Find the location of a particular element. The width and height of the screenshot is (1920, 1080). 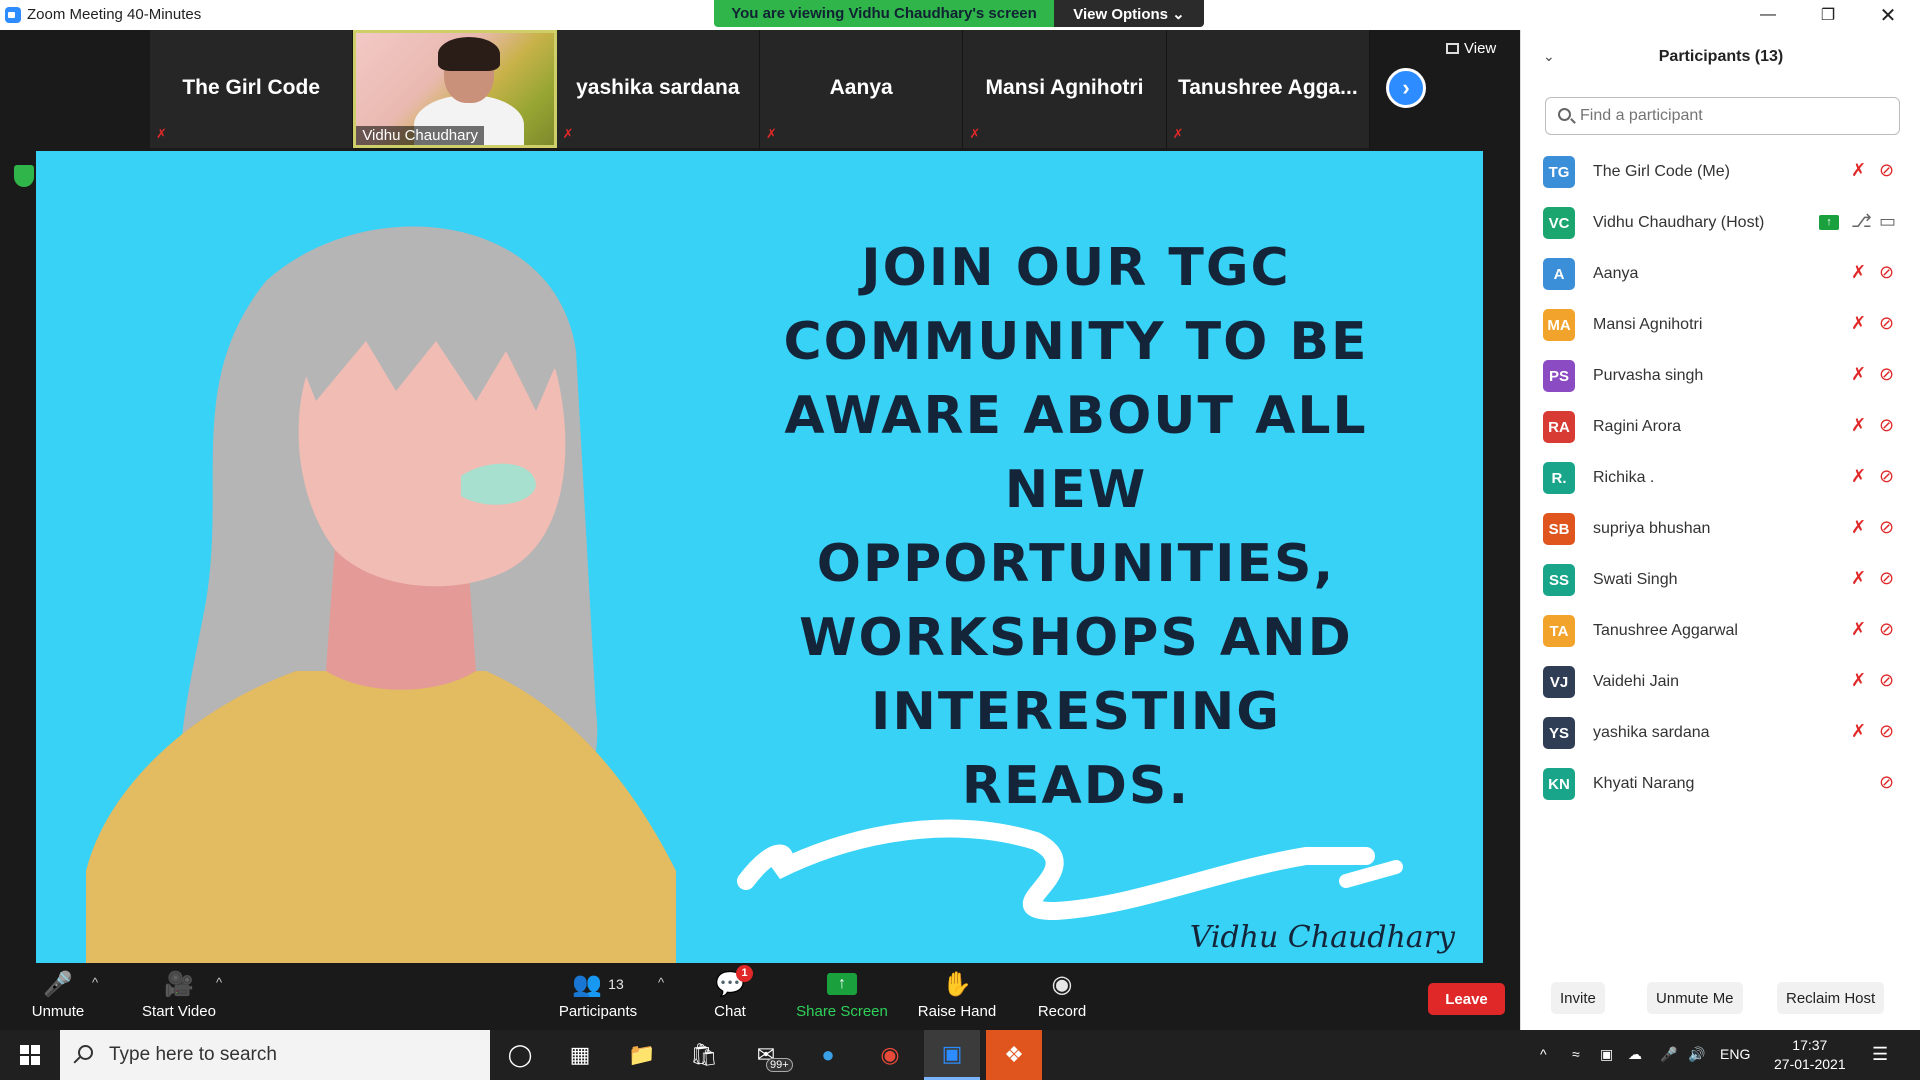

microphone-icon: 🎤 is located at coordinates (1668, 1054).